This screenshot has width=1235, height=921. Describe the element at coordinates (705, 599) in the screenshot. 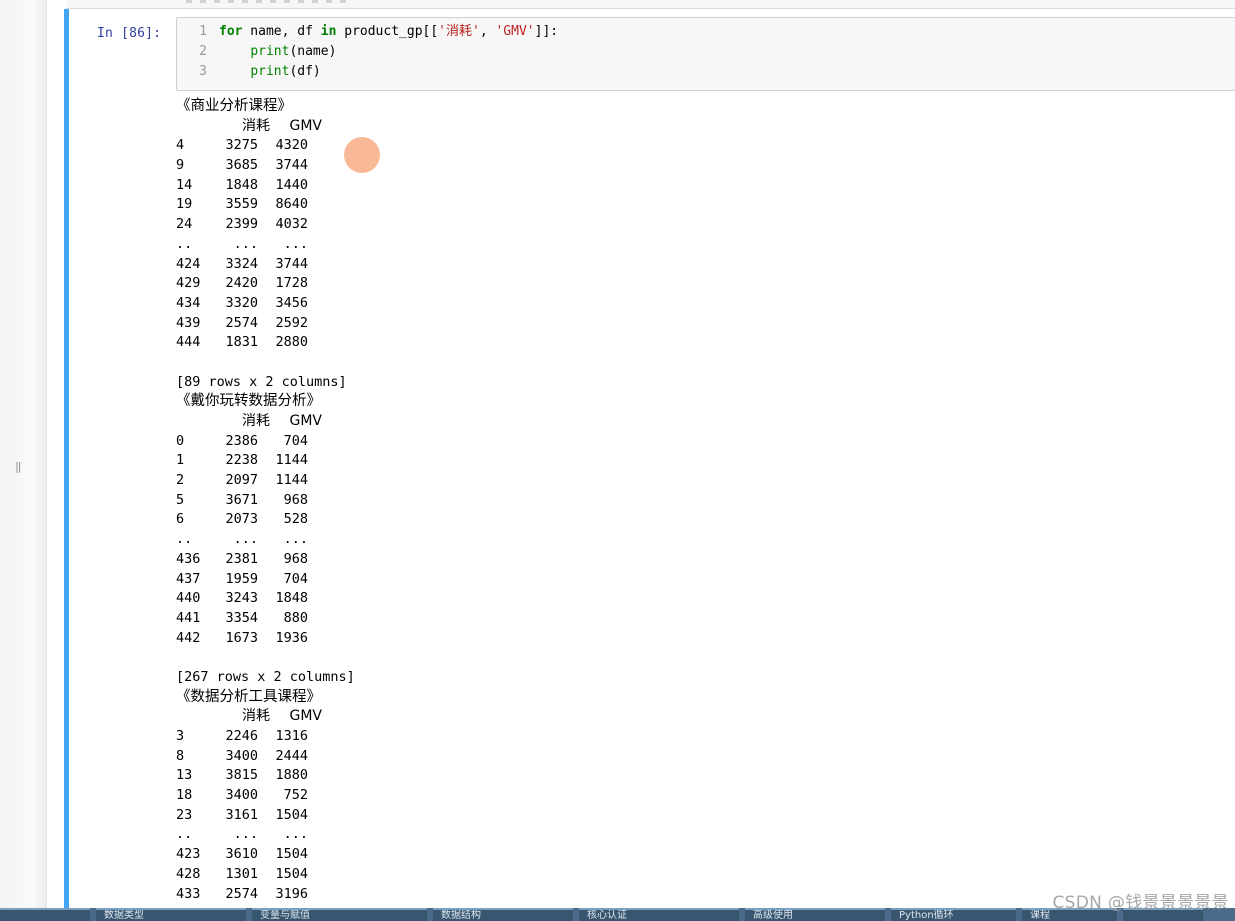

I see `dataframe-row: 440 3243 1848` at that location.